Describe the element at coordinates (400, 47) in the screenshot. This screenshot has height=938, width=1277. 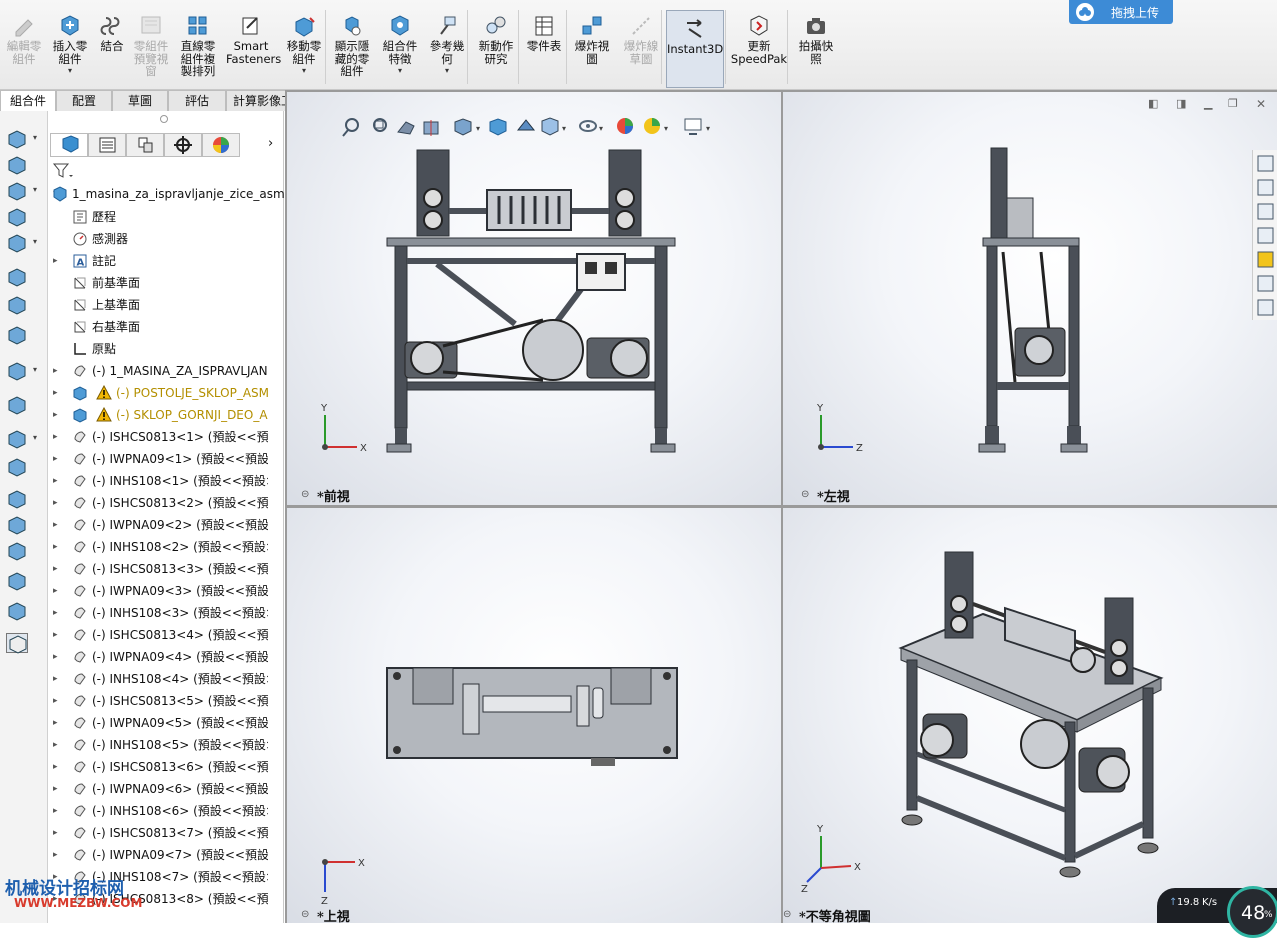
I see `ribbon-button-8: 組合件 特徵 ▾` at that location.